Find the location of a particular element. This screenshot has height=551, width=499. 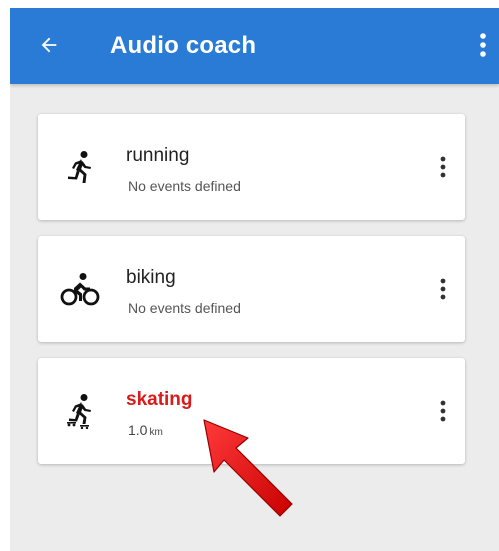

overflow-menu-button is located at coordinates (483, 45).